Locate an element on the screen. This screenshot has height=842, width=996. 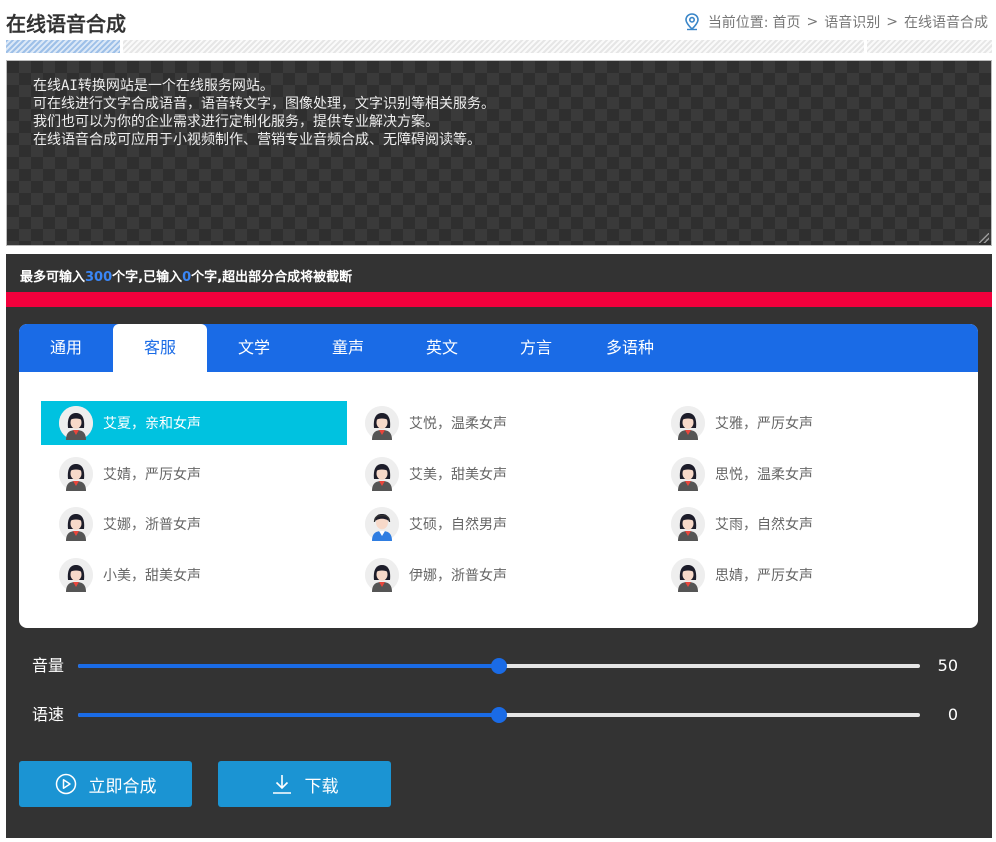
voice-option-label: 艾硕，自然男声 is located at coordinates (458, 525).